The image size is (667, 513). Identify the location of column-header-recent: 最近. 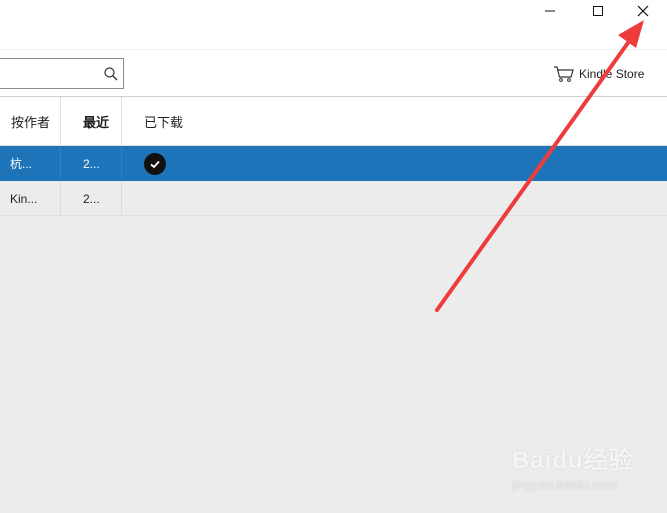
(91, 121).